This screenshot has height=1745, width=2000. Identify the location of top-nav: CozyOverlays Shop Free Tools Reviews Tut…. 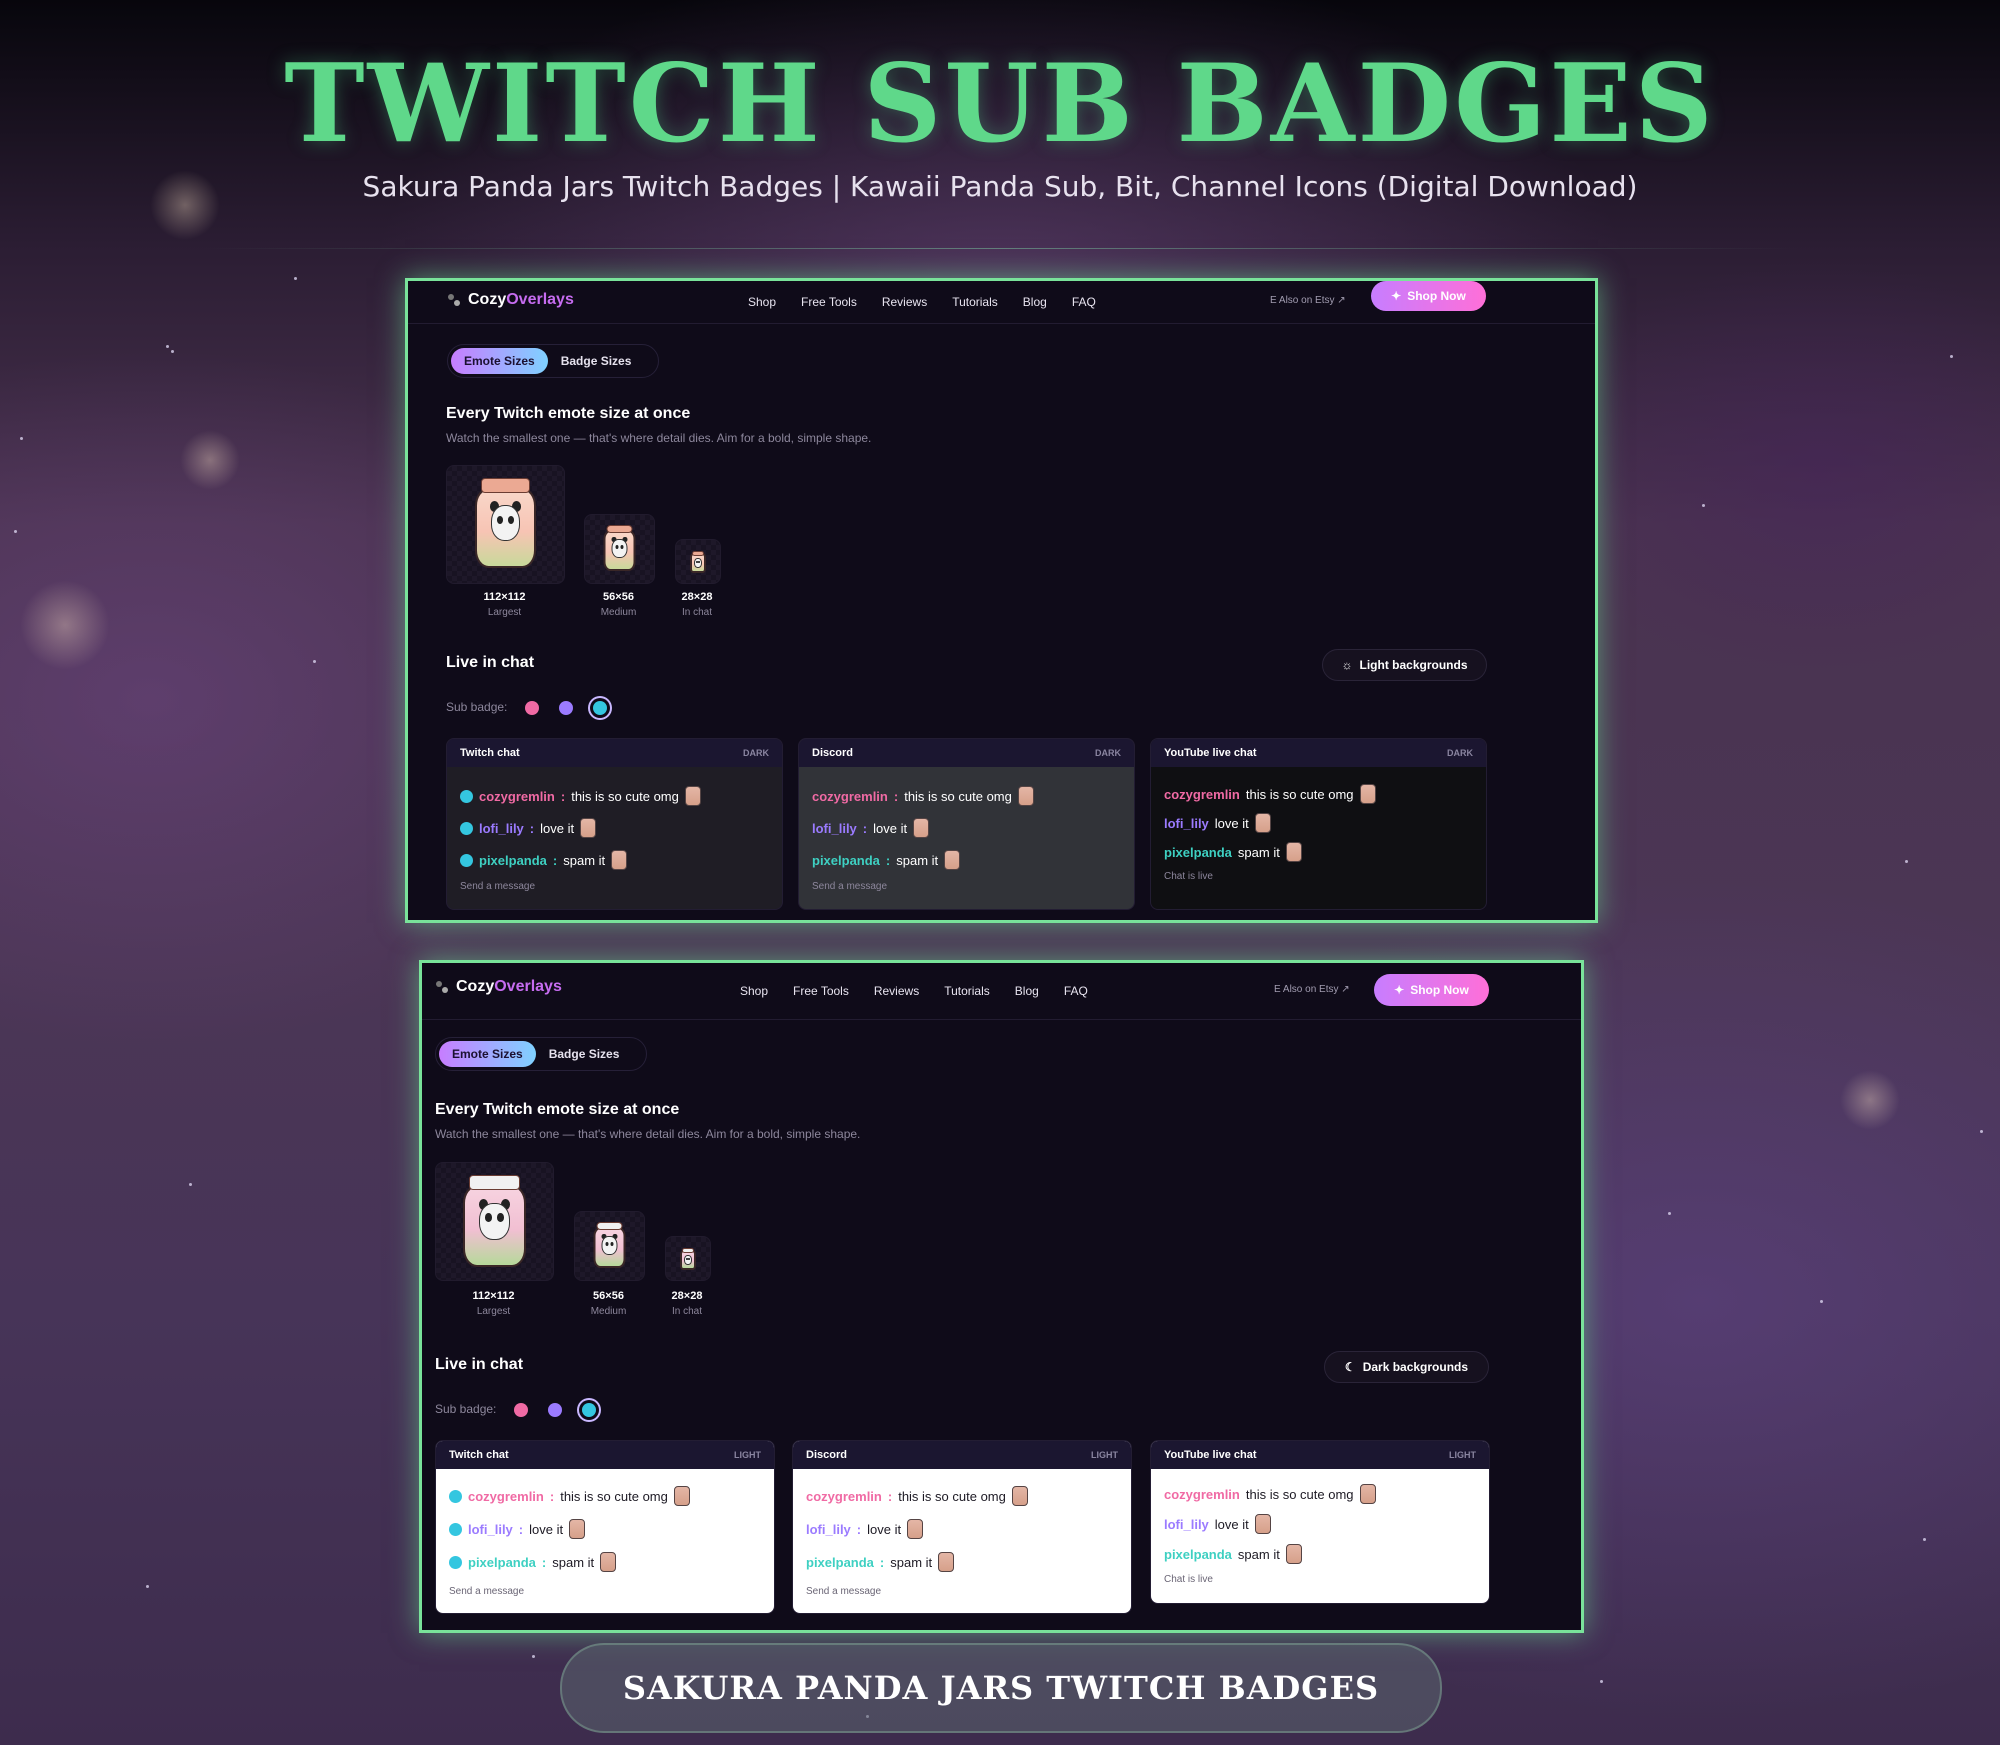
(1001, 991).